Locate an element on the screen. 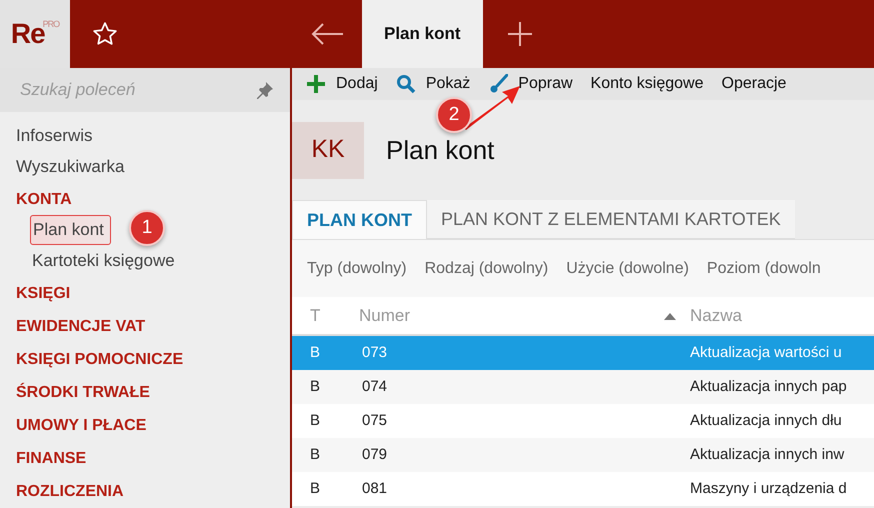 The width and height of the screenshot is (874, 508). toolbar-button: Dodaj is located at coordinates (342, 84).